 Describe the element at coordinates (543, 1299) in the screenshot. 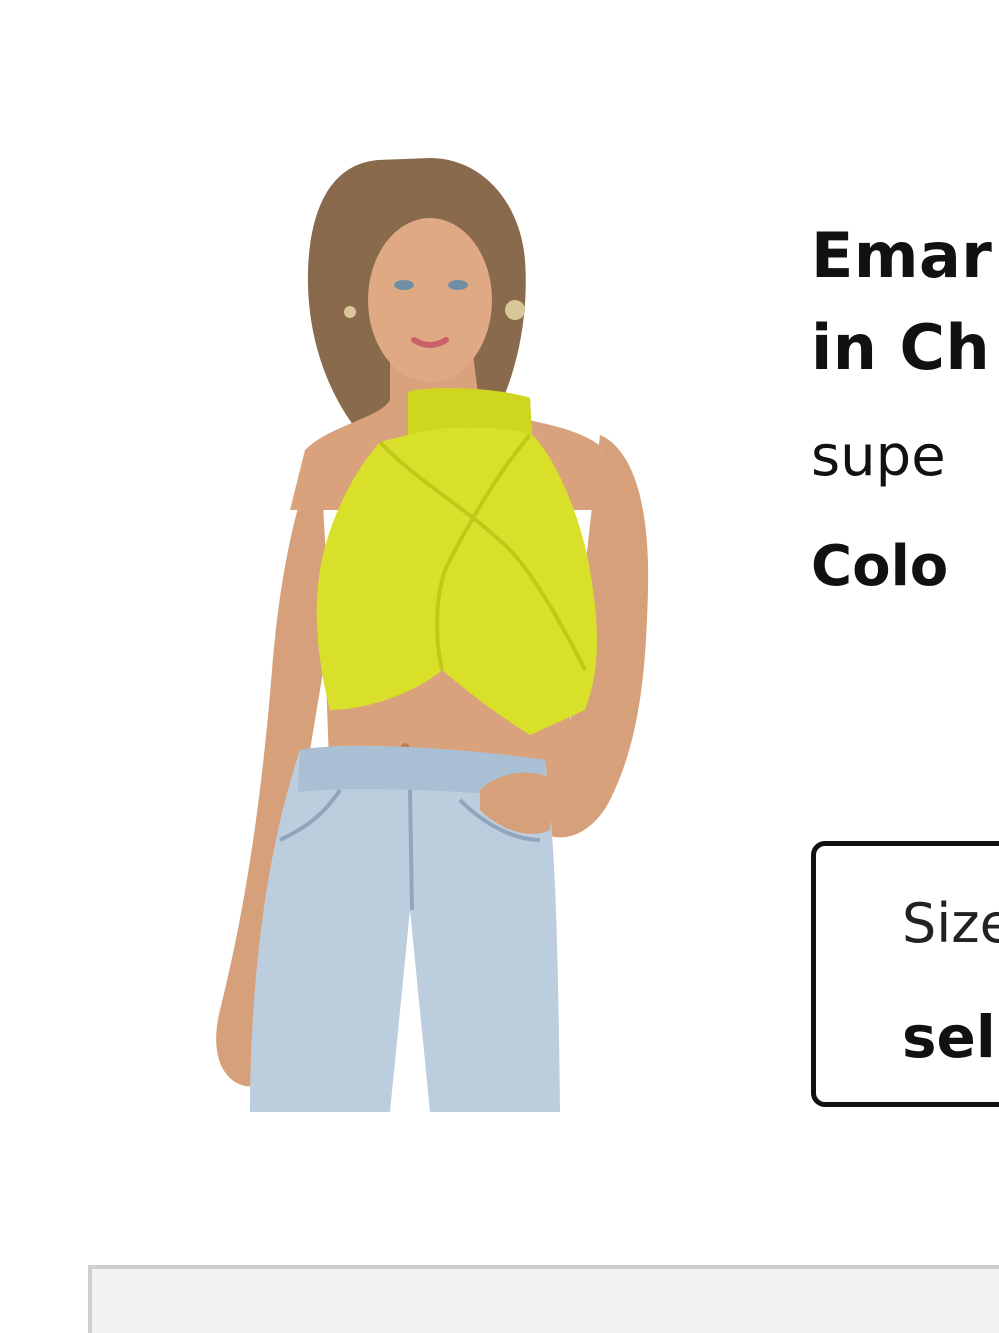

I see `add-to-bag-panel` at that location.